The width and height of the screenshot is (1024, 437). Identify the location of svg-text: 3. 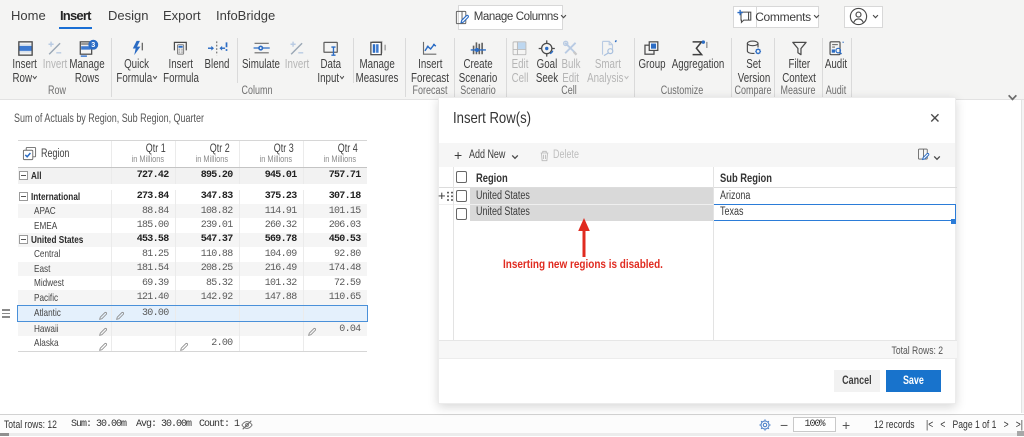
(93, 45).